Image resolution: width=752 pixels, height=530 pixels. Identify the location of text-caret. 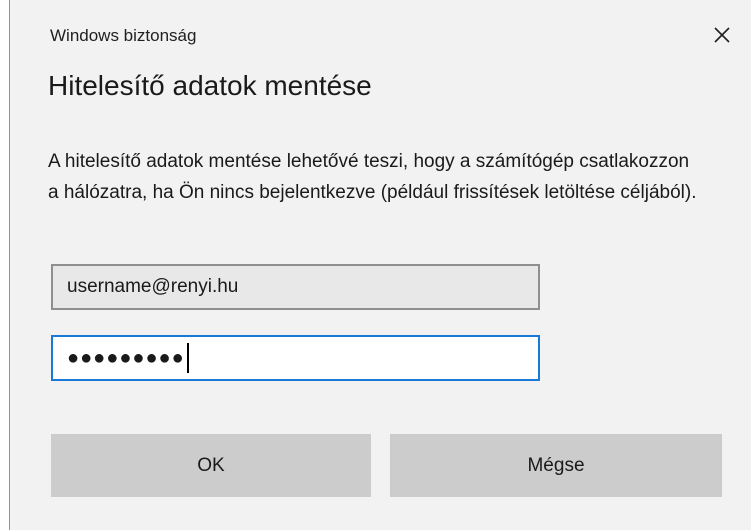
(187, 358).